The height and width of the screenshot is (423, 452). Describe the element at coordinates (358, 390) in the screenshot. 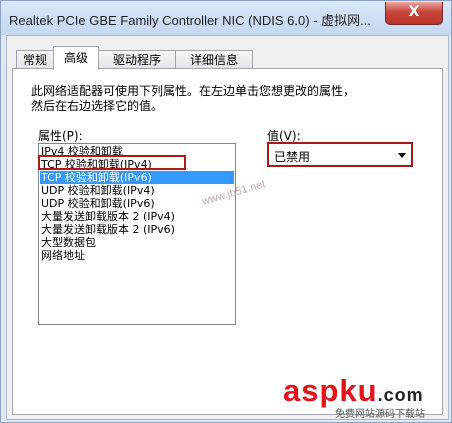

I see `logo-accent-text: ku` at that location.